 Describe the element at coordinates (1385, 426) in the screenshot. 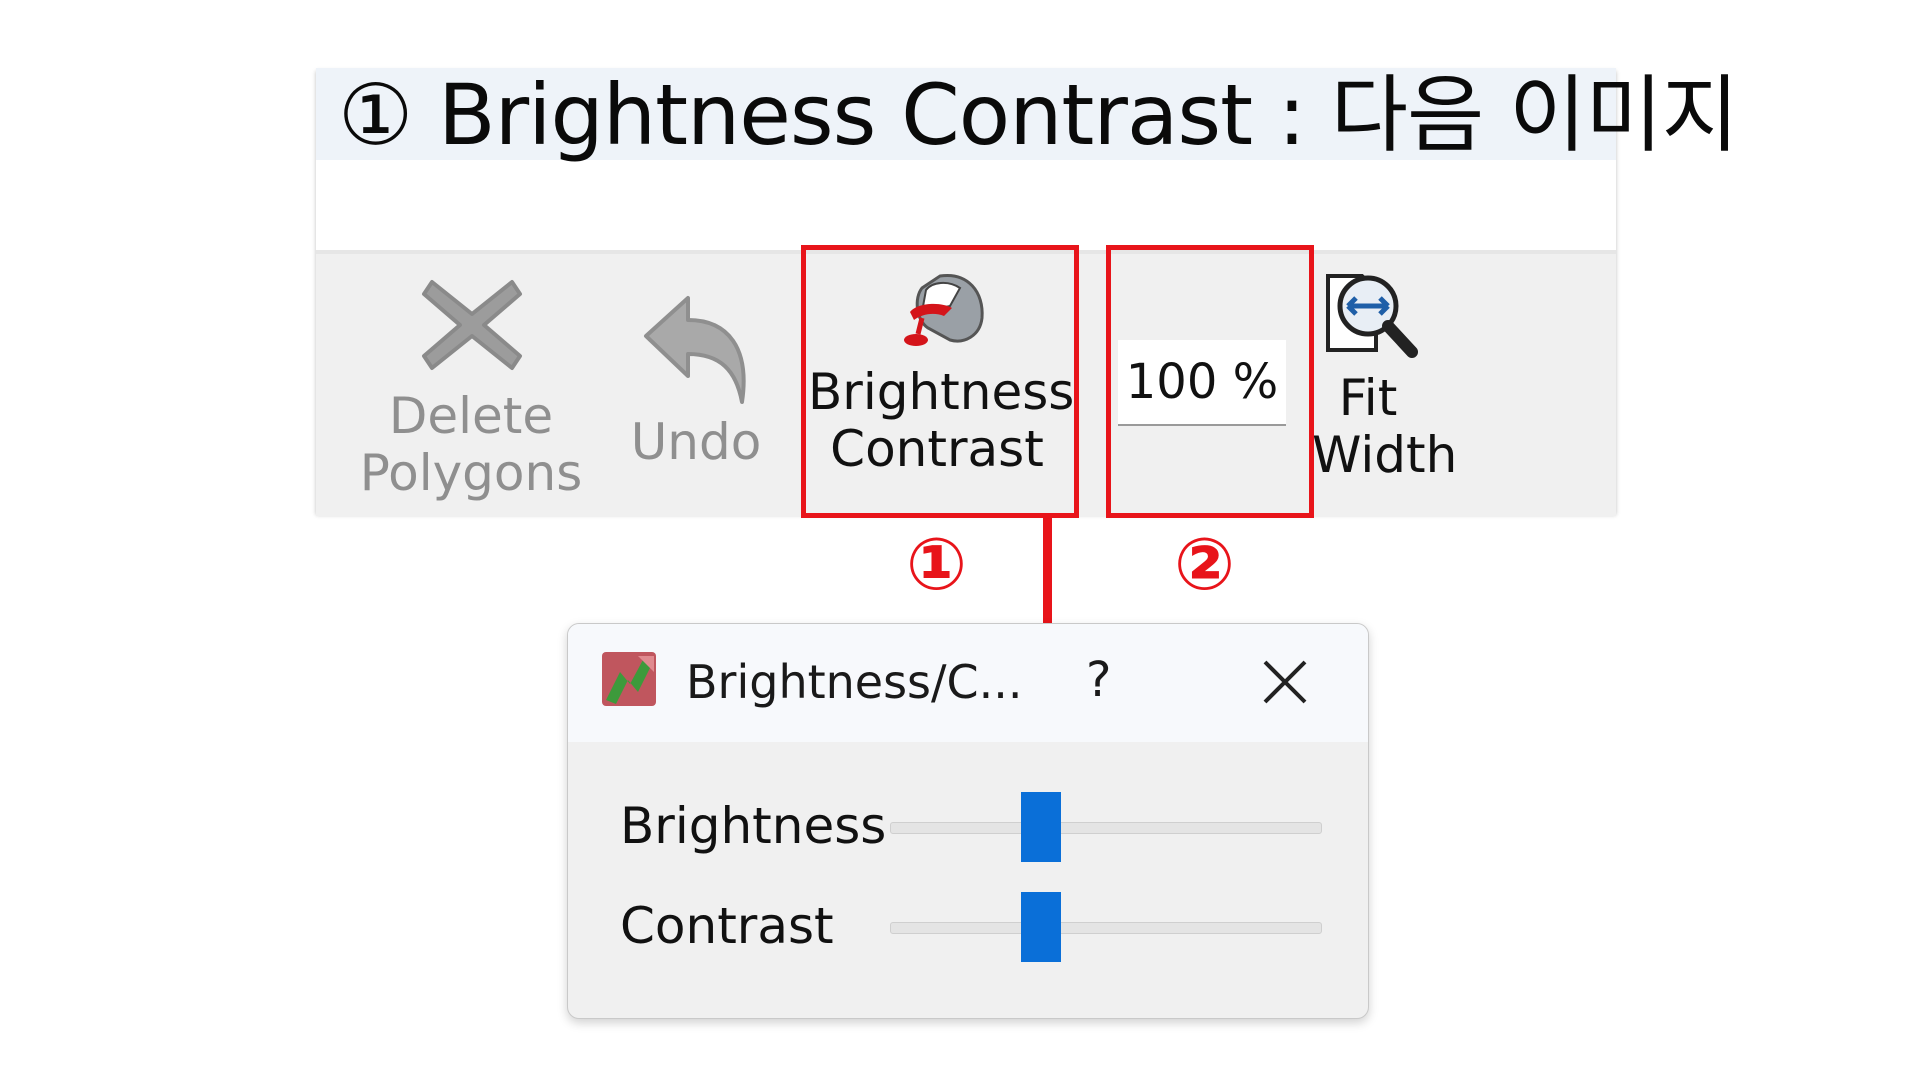

I see `fit-width-label: Fit Width` at that location.